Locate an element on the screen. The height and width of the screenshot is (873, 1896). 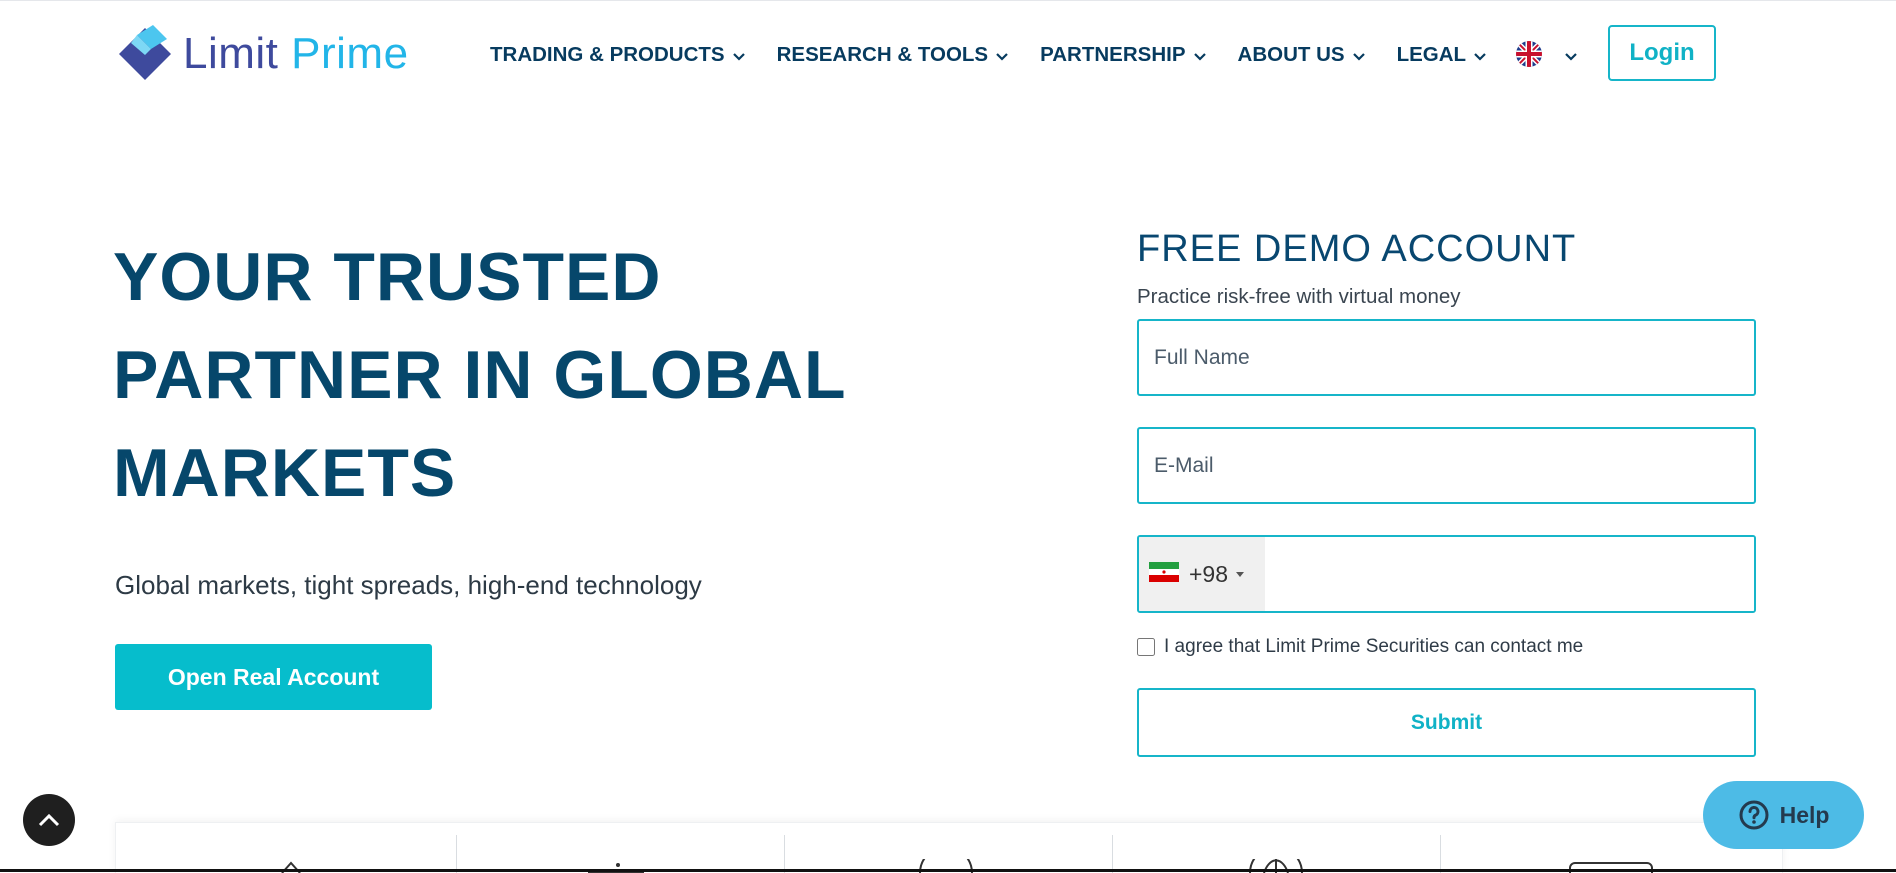
nav-research-tools: RESEARCH & TOOLS is located at coordinates (892, 55).